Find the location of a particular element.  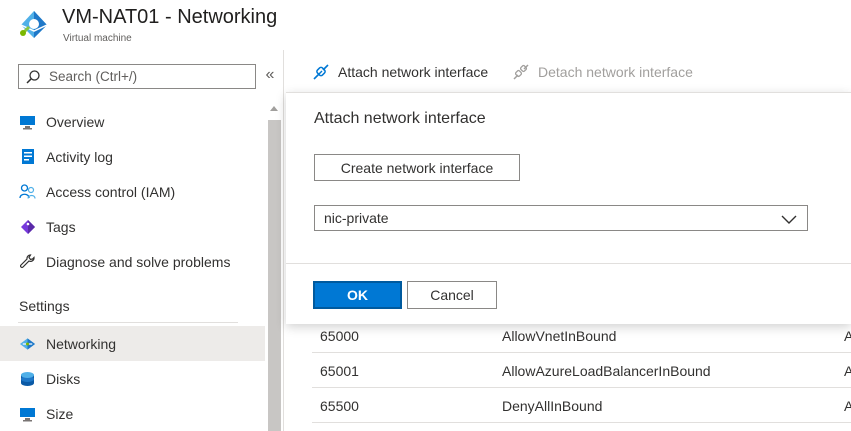

rule-priority: 65500 is located at coordinates (339, 406).